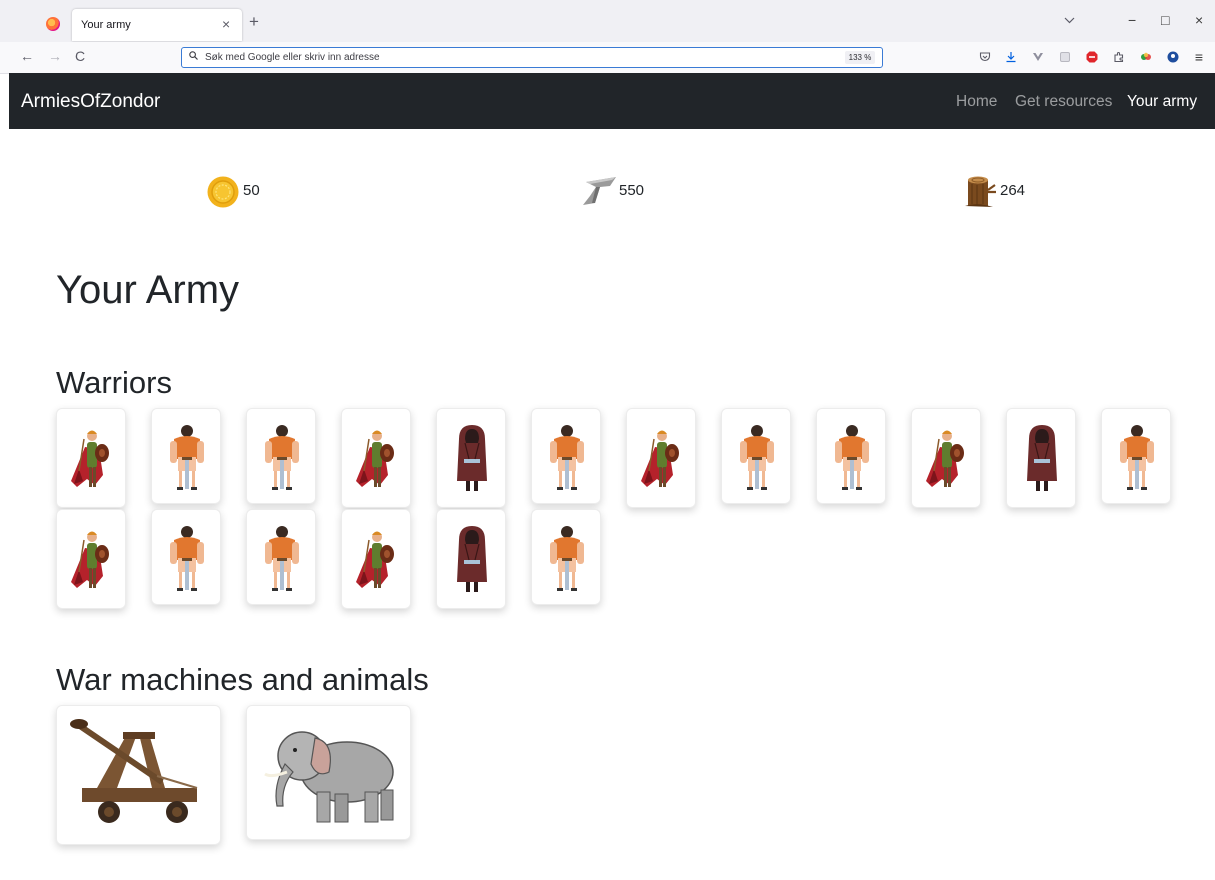 The height and width of the screenshot is (880, 1215). What do you see at coordinates (90, 102) in the screenshot?
I see `brand-logo: ArmiesOfZondor` at bounding box center [90, 102].